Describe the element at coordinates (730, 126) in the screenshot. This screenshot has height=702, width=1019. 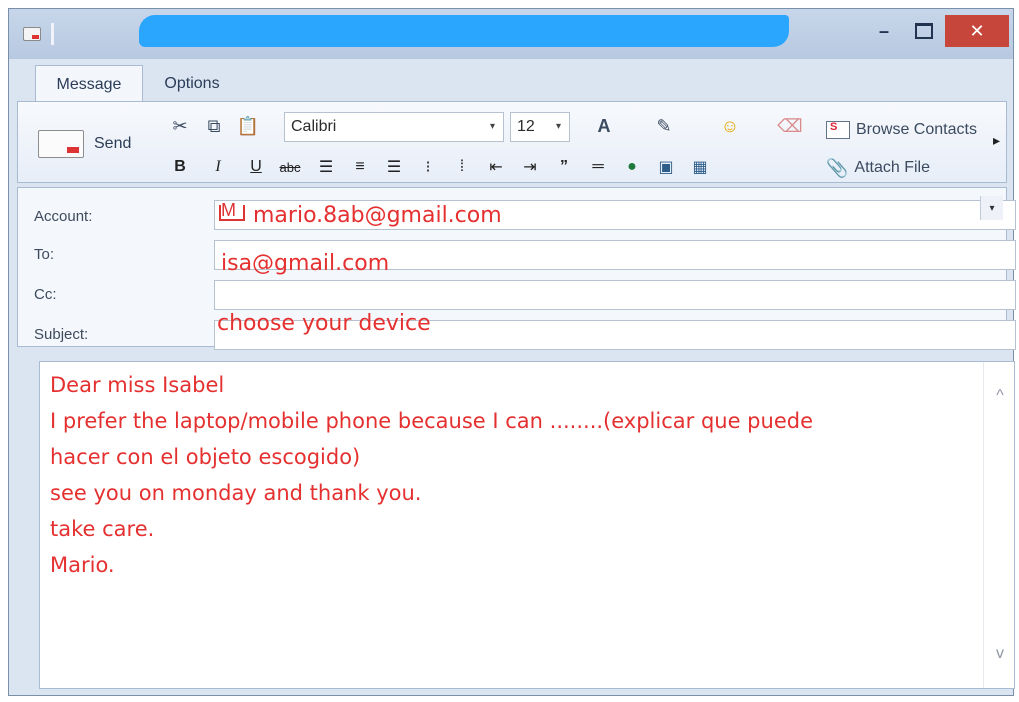
I see `emoji-icon: ☺` at that location.